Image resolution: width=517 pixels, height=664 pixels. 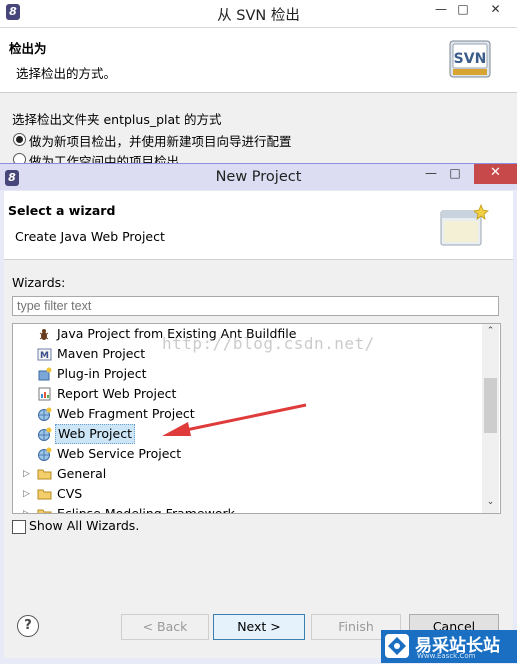 I want to click on new-project-maximize-button: □, so click(x=455, y=174).